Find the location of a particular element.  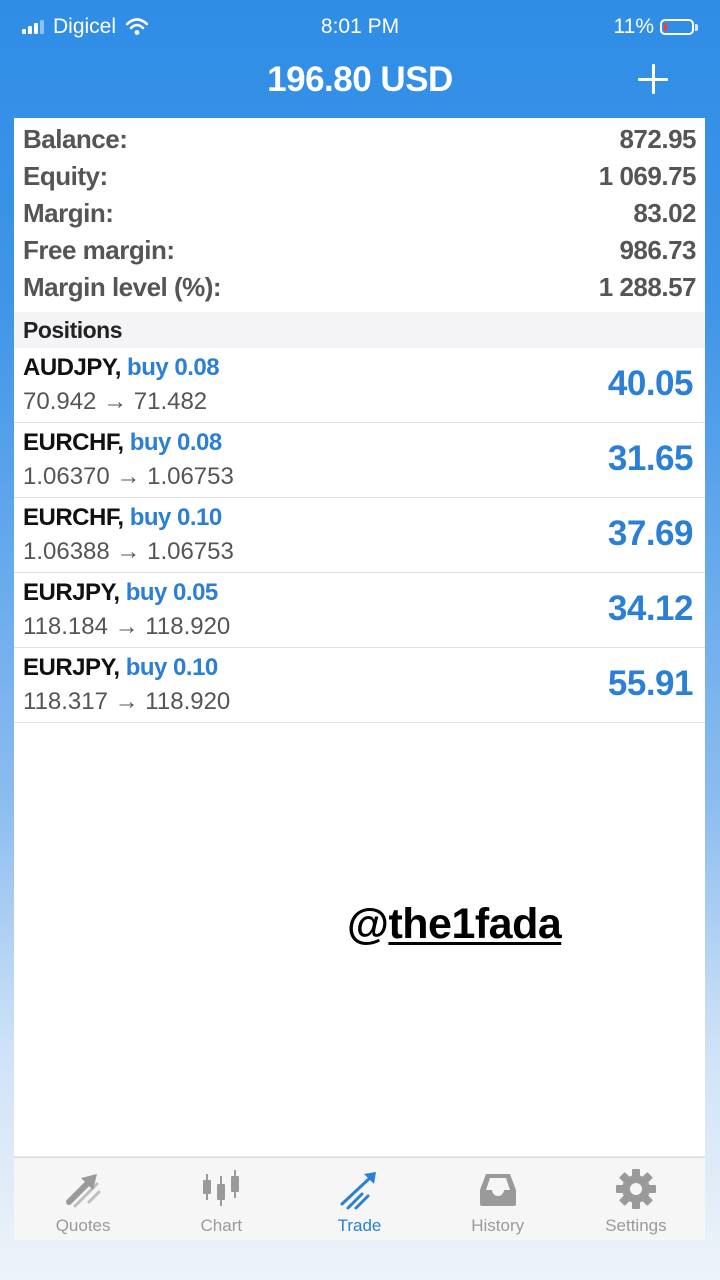

watermark-at: @ is located at coordinates (368, 924).